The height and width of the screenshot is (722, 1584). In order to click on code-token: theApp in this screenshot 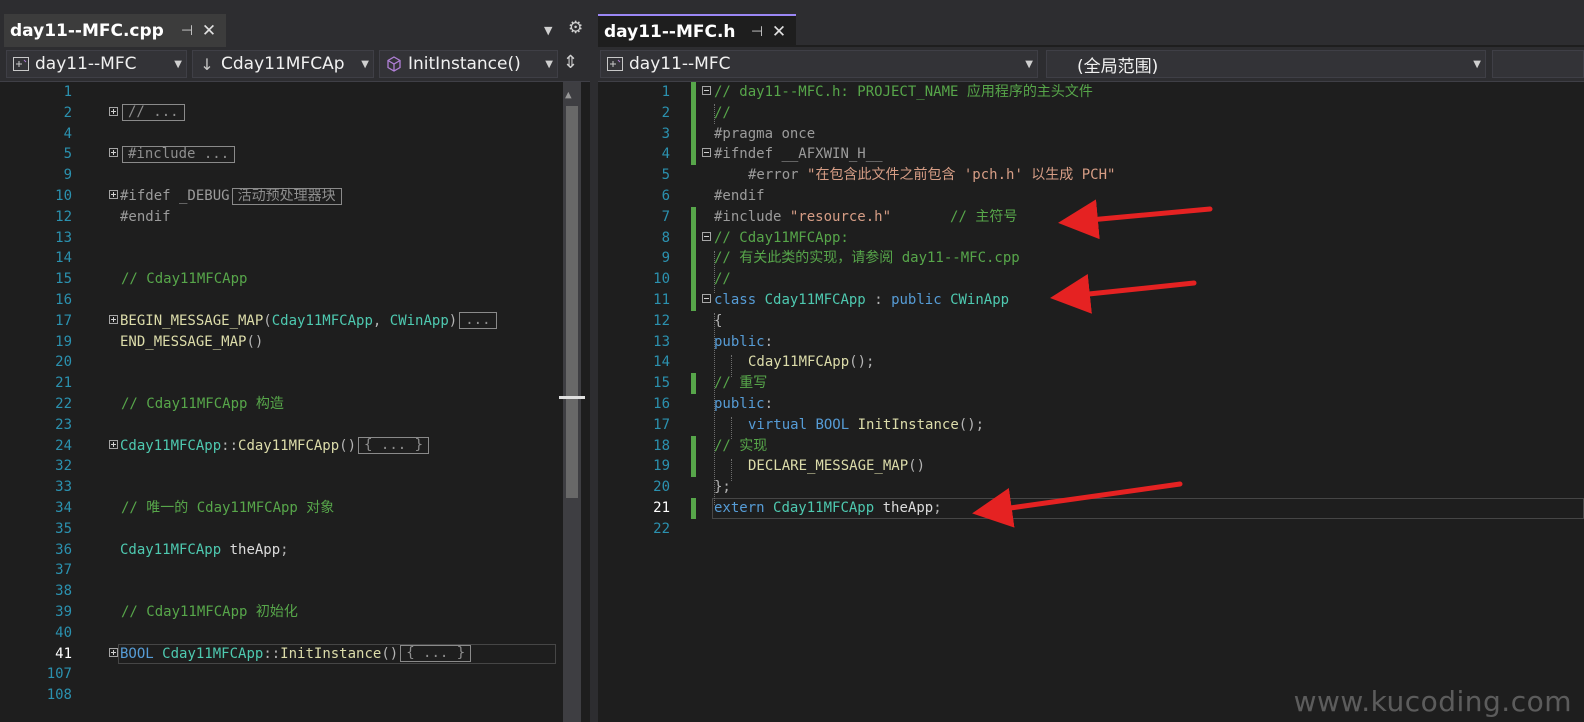, I will do `click(255, 549)`.